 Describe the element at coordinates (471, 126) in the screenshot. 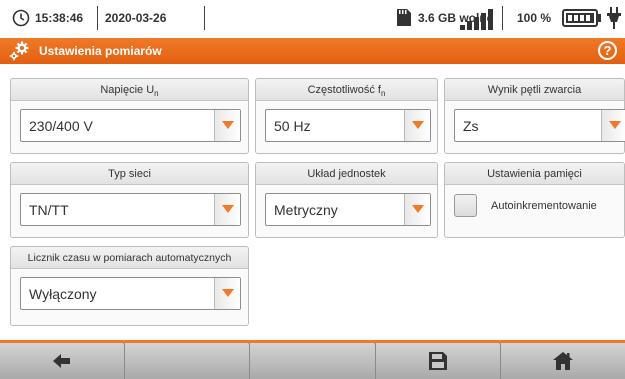

I see `loop-result-value: Zs` at that location.